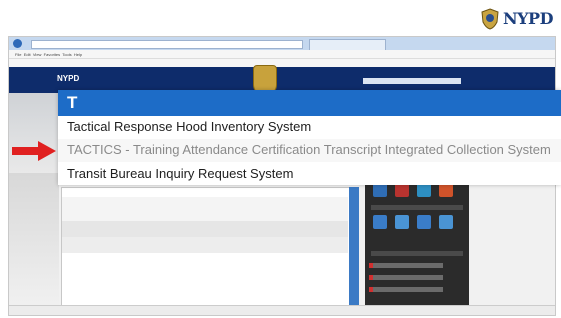 This screenshot has width=561, height=318. What do you see at coordinates (72, 102) in the screenshot?
I see `autocomplete-query-letter: T` at bounding box center [72, 102].